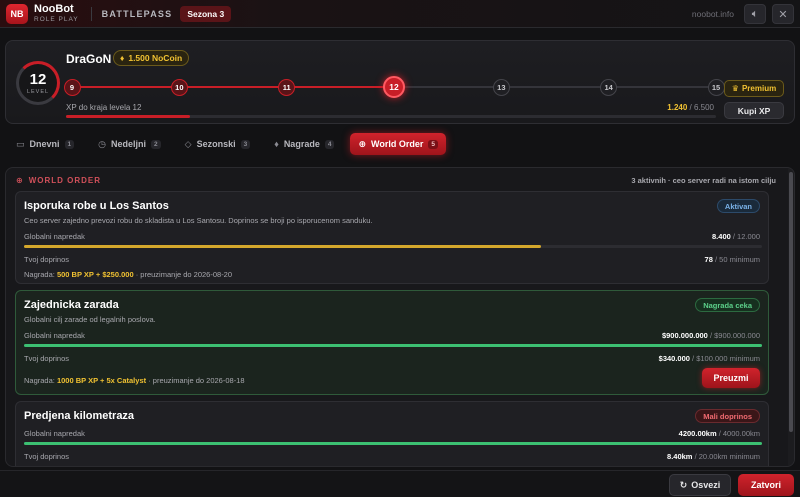 The width and height of the screenshot is (800, 497). I want to click on contribution-value: $340.000 / $100.000 minimum, so click(709, 358).